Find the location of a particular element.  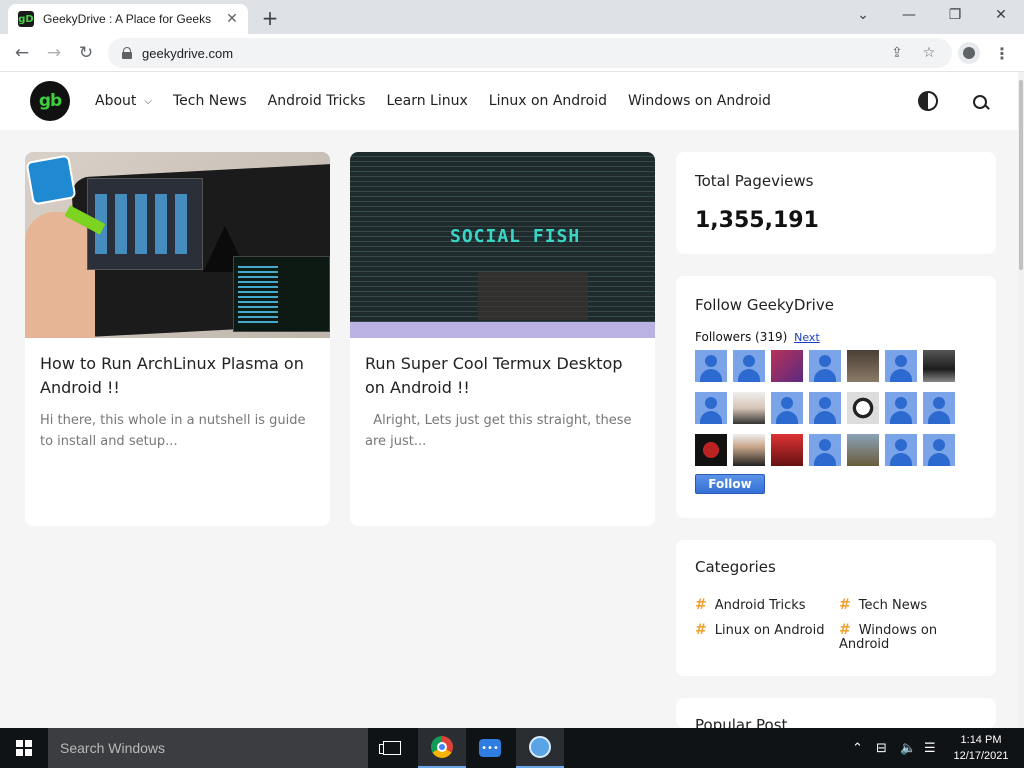

nav-item-android-tricks: Android Tricks is located at coordinates (317, 101).